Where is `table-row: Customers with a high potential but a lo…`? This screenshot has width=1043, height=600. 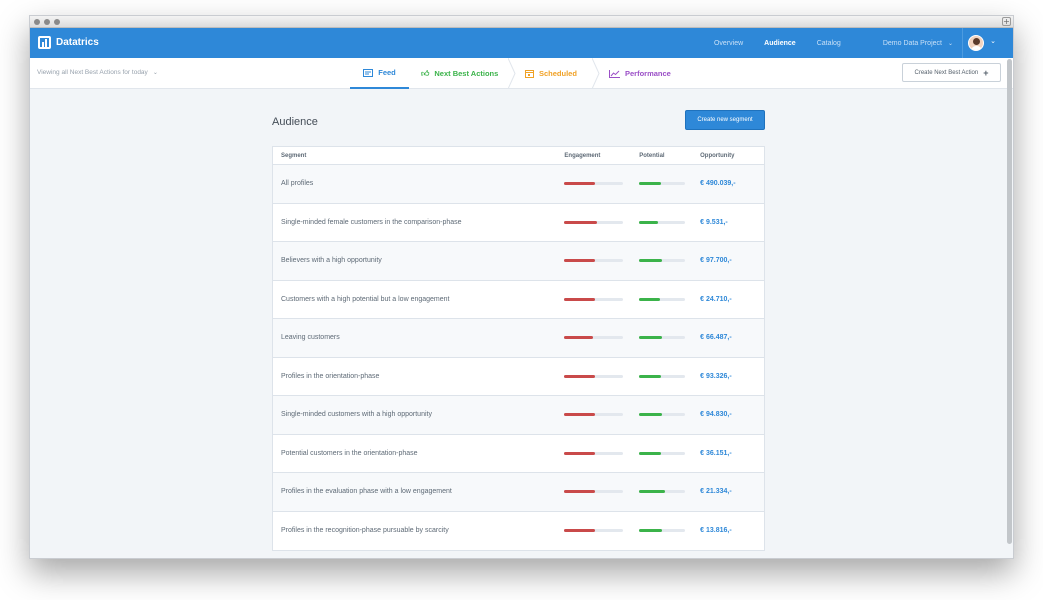
table-row: Customers with a high potential but a lo… is located at coordinates (518, 300).